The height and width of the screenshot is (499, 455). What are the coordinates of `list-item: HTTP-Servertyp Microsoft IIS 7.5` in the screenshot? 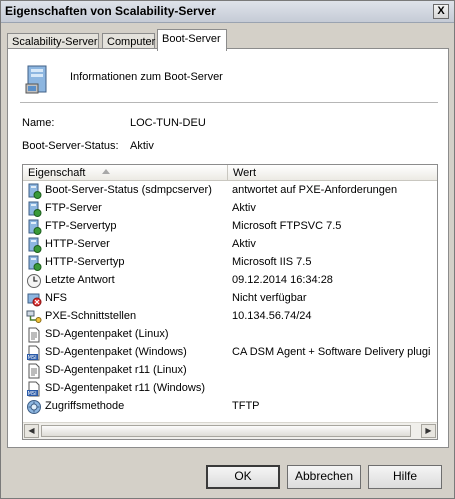 It's located at (230, 263).